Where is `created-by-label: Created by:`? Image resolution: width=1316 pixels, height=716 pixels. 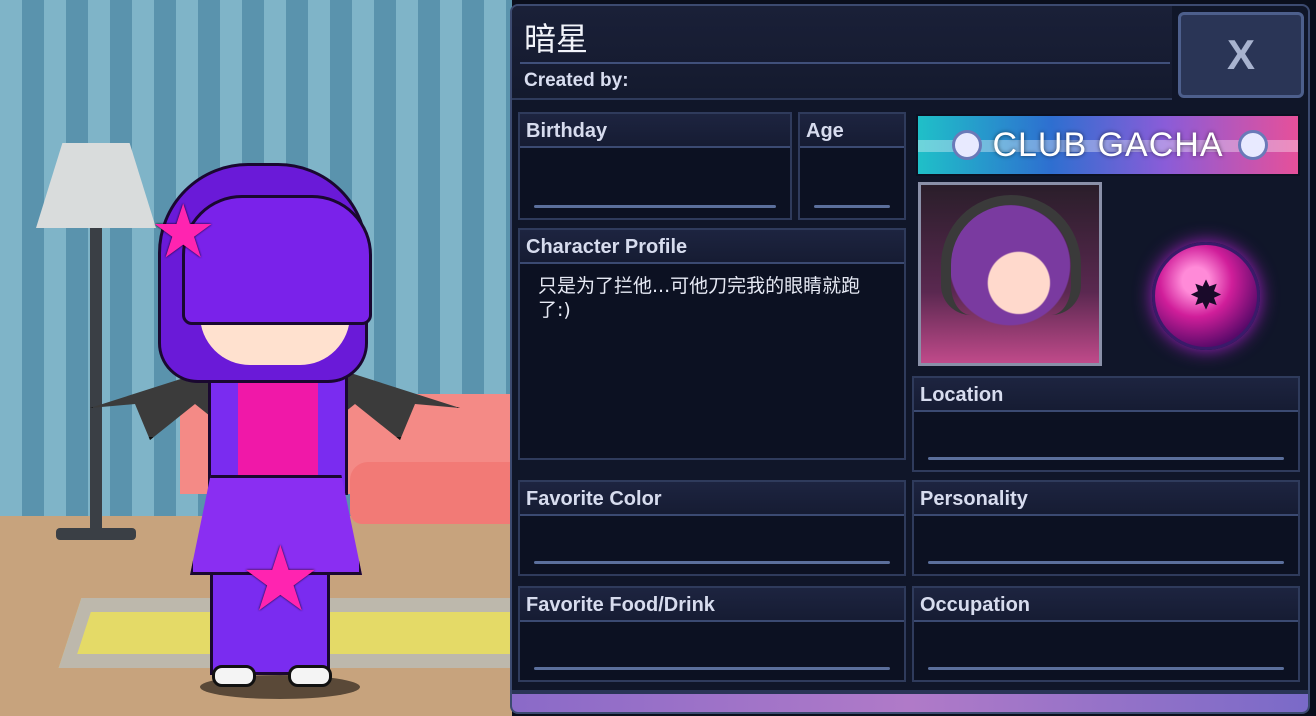 created-by-label: Created by: is located at coordinates (576, 80).